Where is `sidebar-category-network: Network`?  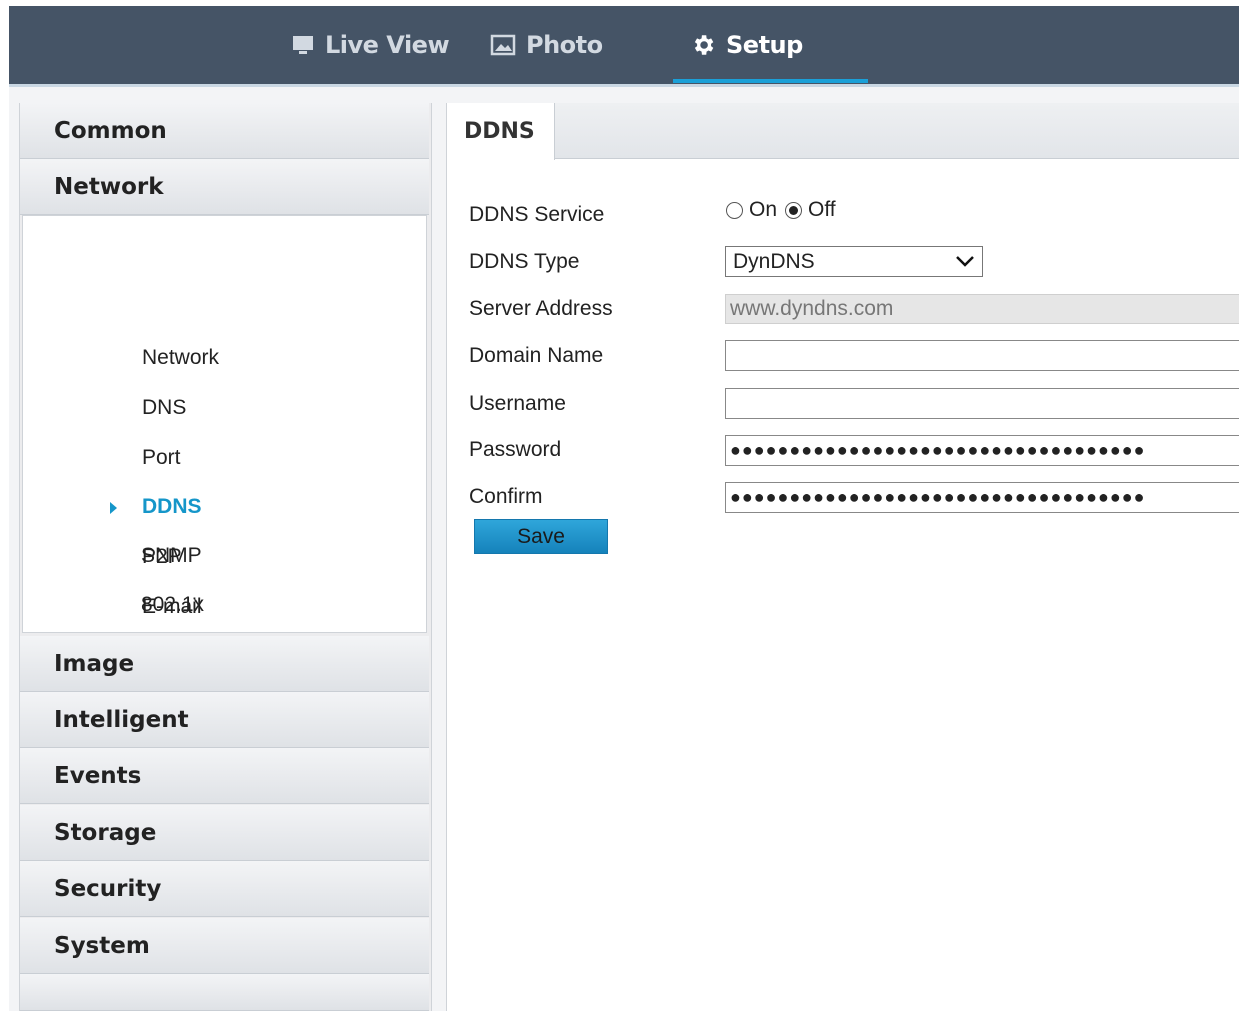 sidebar-category-network: Network is located at coordinates (224, 187).